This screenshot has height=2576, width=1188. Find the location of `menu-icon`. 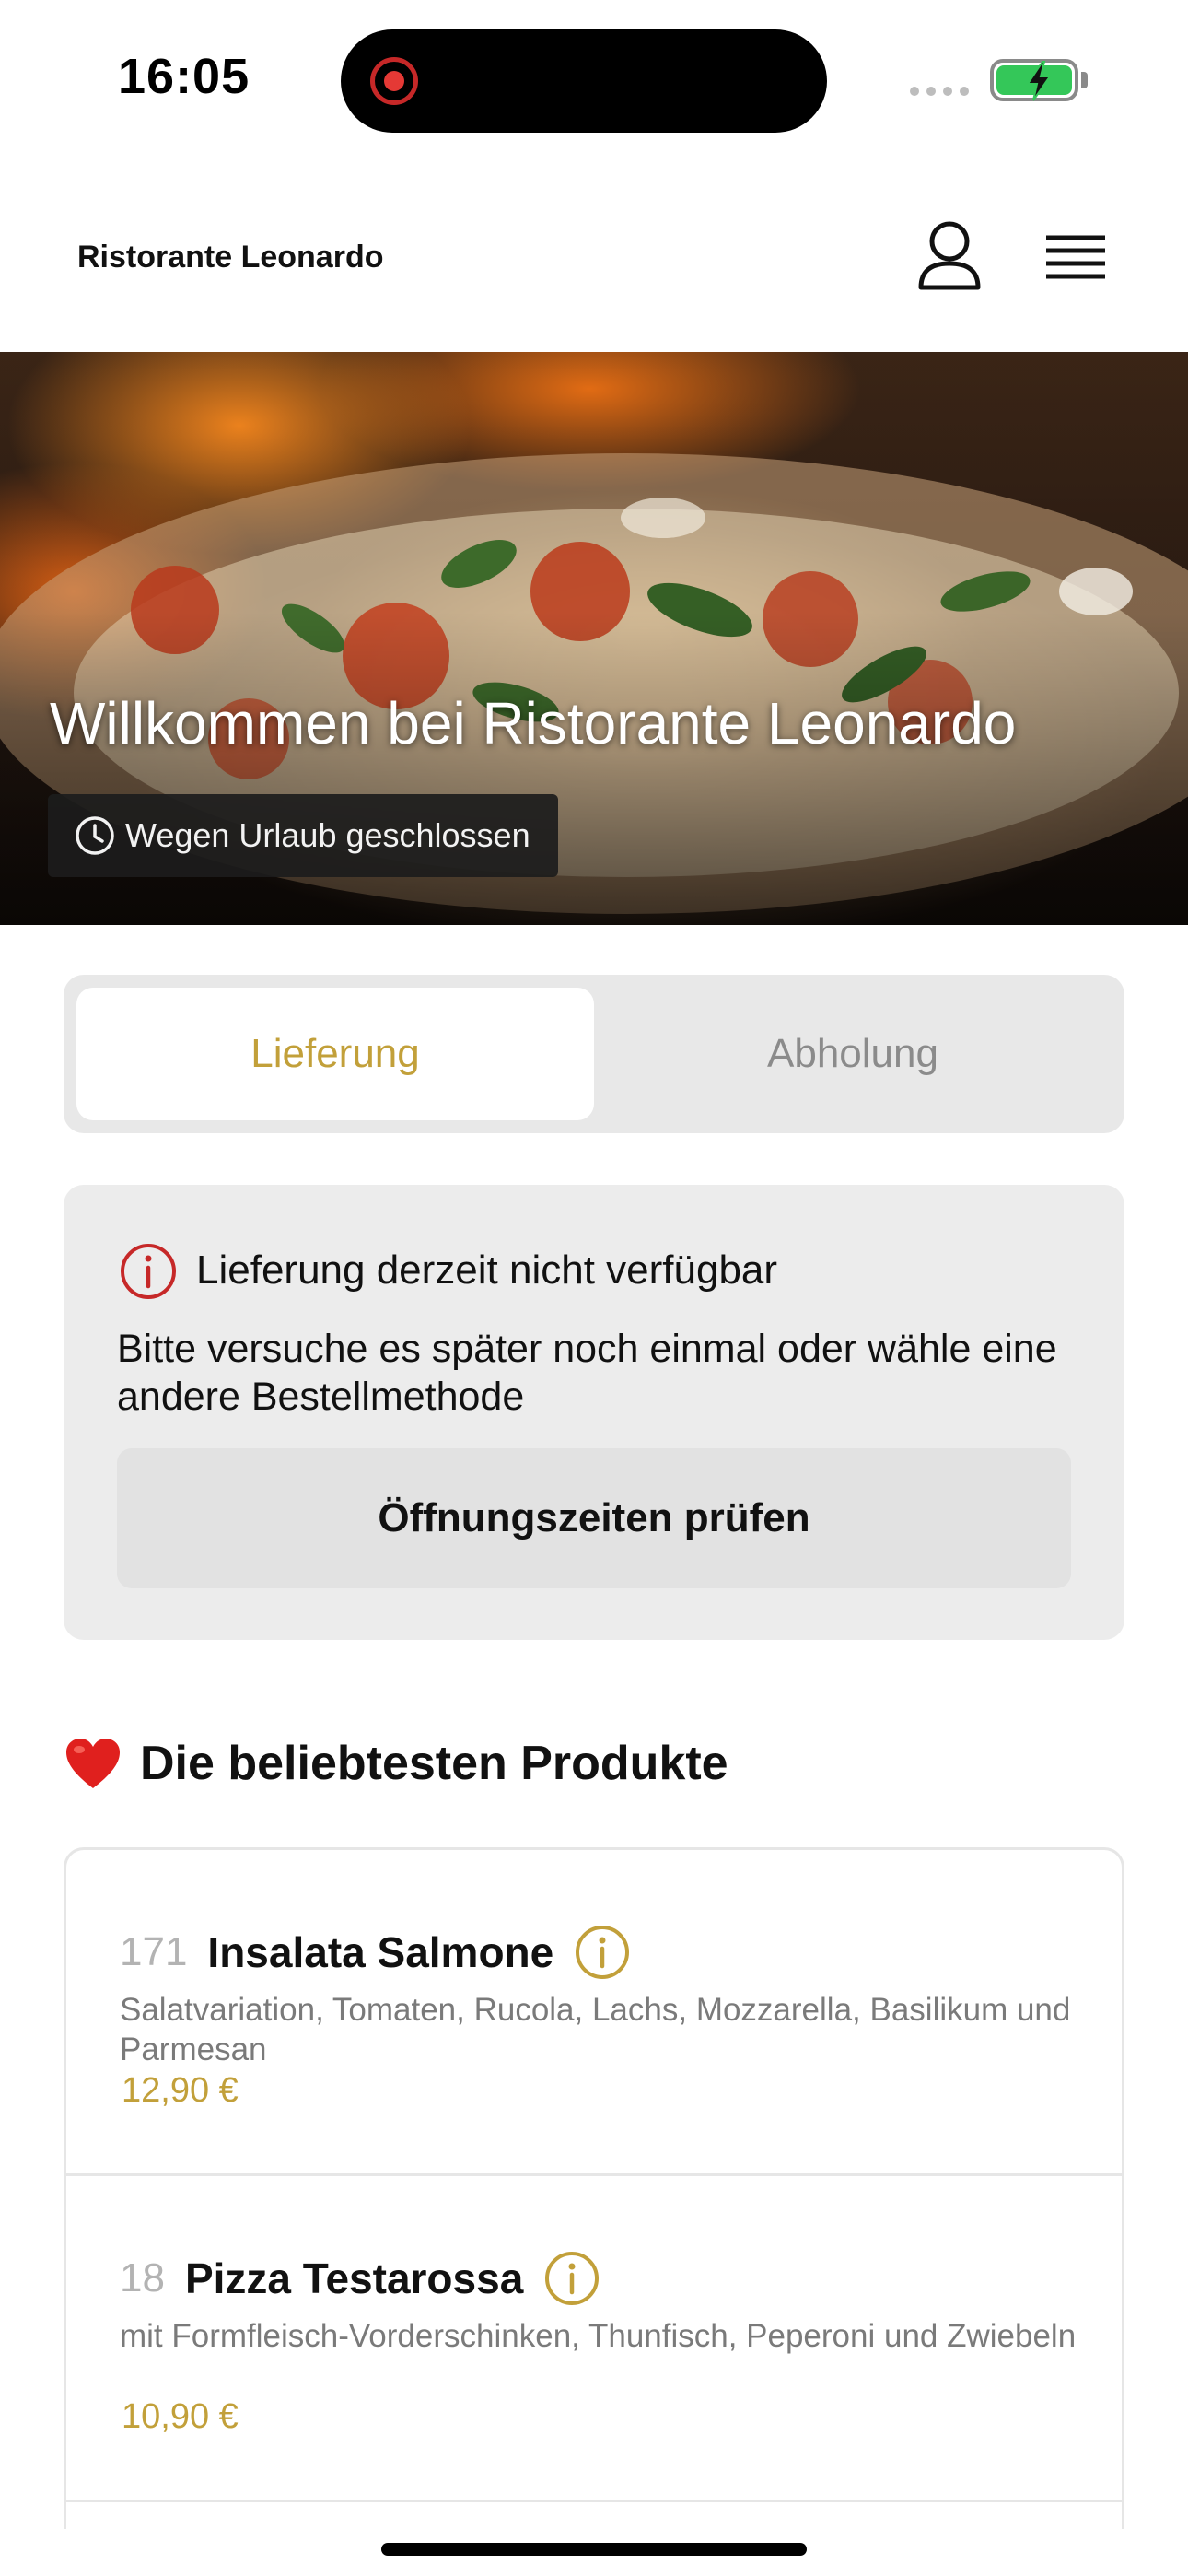

menu-icon is located at coordinates (1075, 257).